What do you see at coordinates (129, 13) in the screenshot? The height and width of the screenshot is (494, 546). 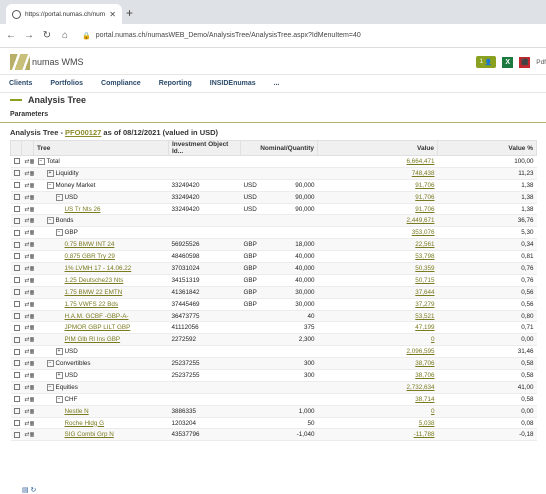 I see `new-tab-icon: +` at bounding box center [129, 13].